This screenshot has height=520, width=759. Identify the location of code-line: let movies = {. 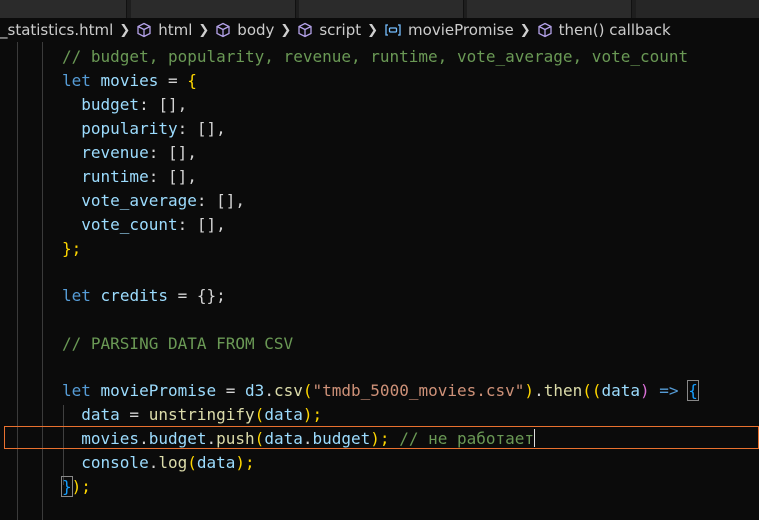
(129, 80).